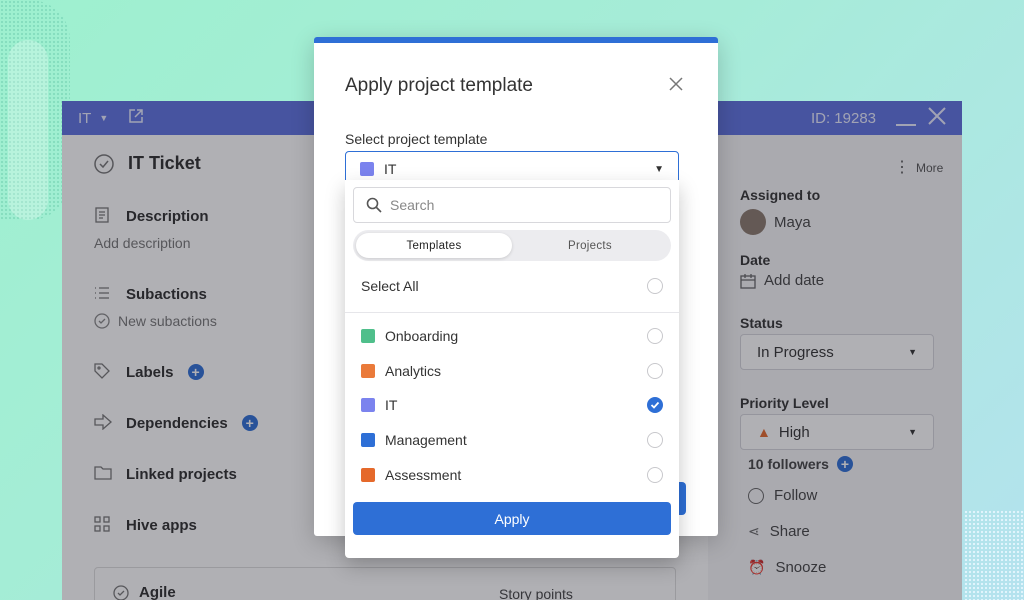  I want to click on select-template-label: Select project template, so click(416, 139).